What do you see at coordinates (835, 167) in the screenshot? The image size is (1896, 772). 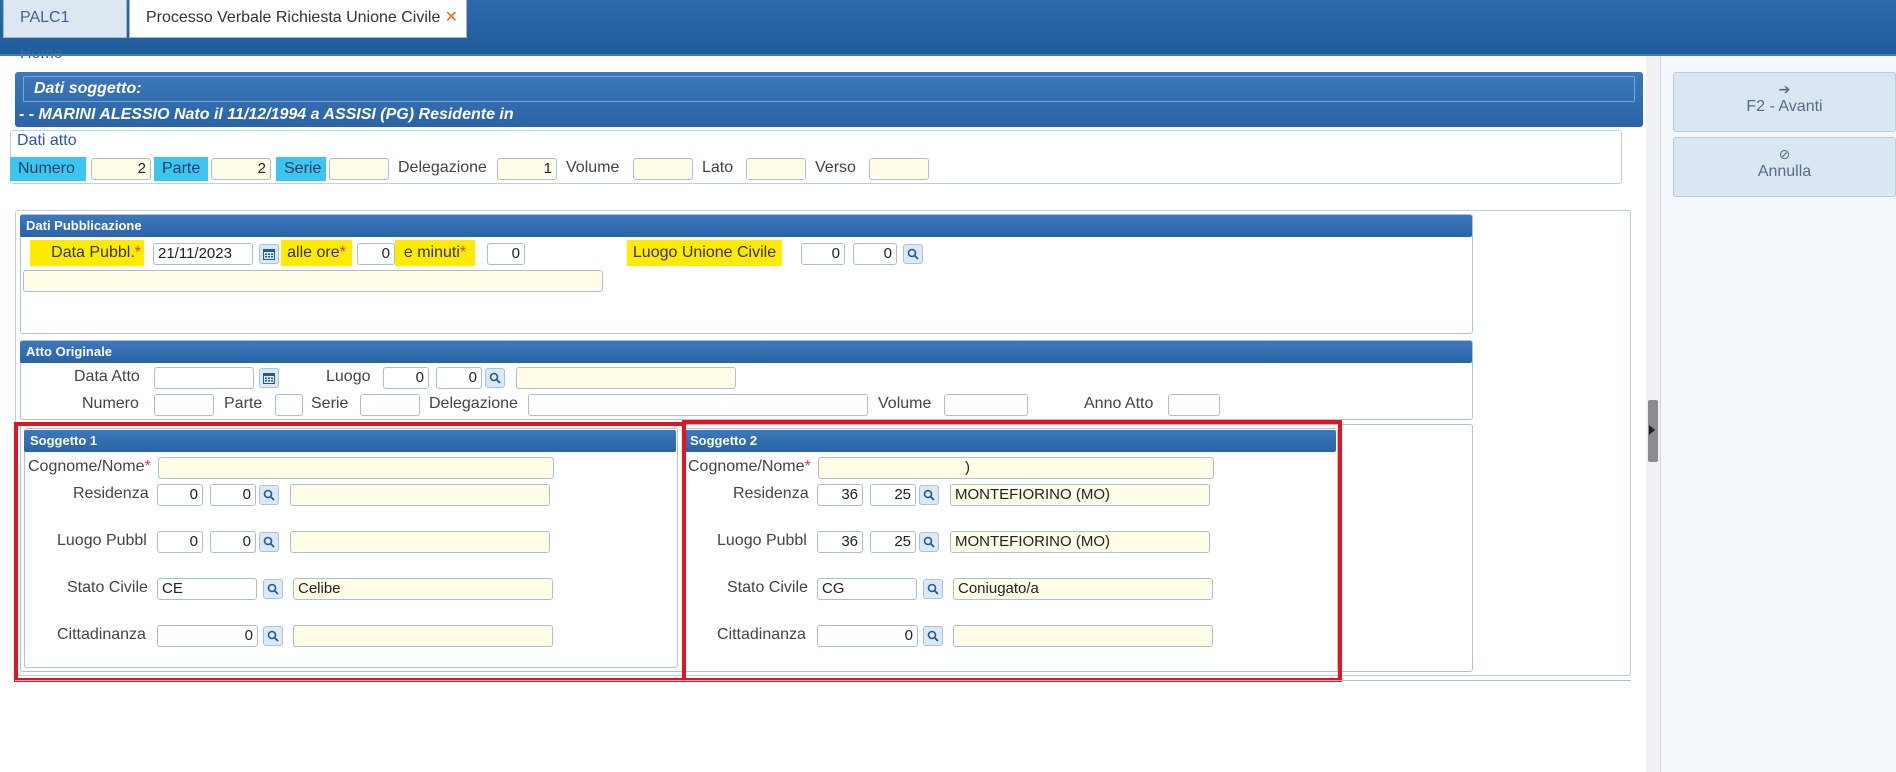 I see `verso-label: Verso` at bounding box center [835, 167].